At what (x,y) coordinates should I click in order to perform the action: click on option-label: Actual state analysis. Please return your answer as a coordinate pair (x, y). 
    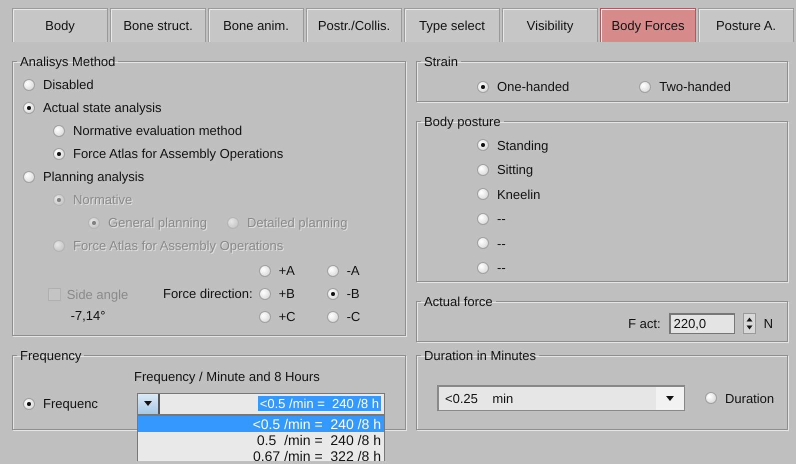
    Looking at the image, I should click on (102, 107).